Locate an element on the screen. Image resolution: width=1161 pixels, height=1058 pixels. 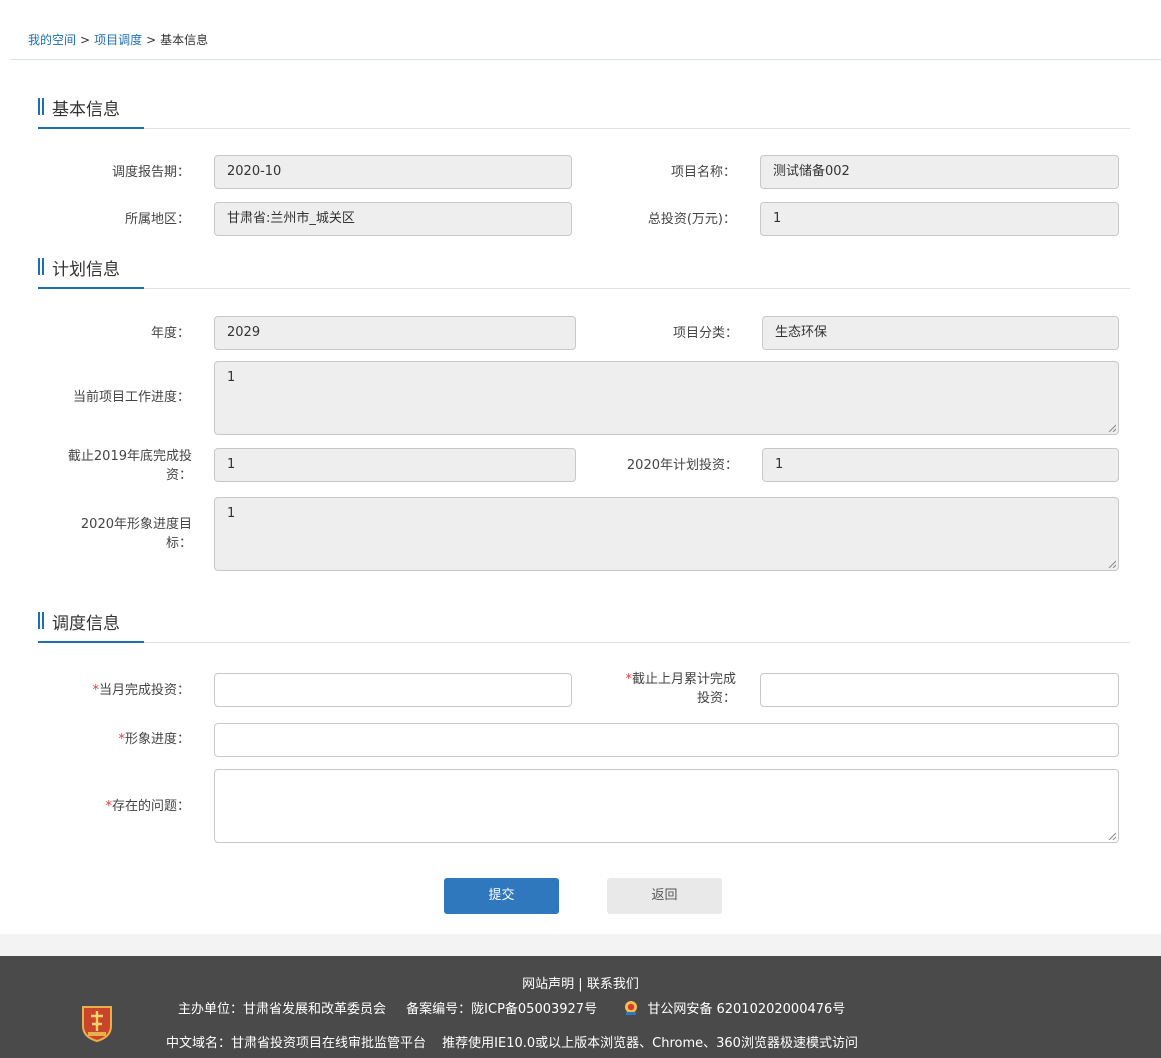
total-investment-label: 总投资(万元)： is located at coordinates (691, 219).